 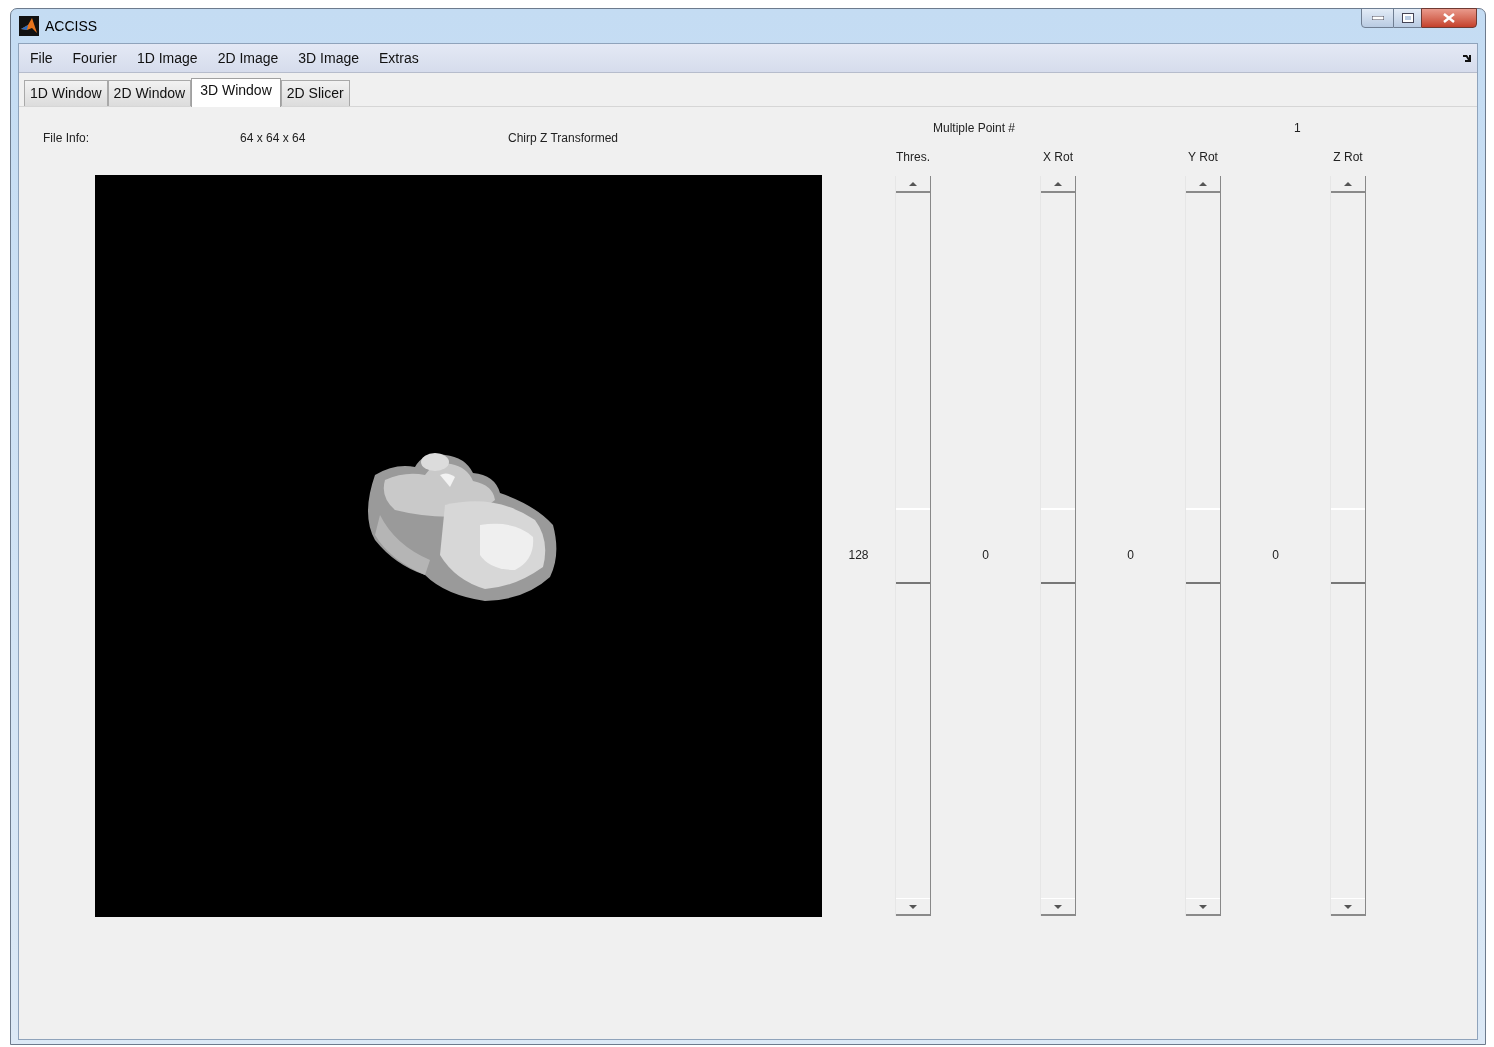 I want to click on close-button, so click(x=1449, y=18).